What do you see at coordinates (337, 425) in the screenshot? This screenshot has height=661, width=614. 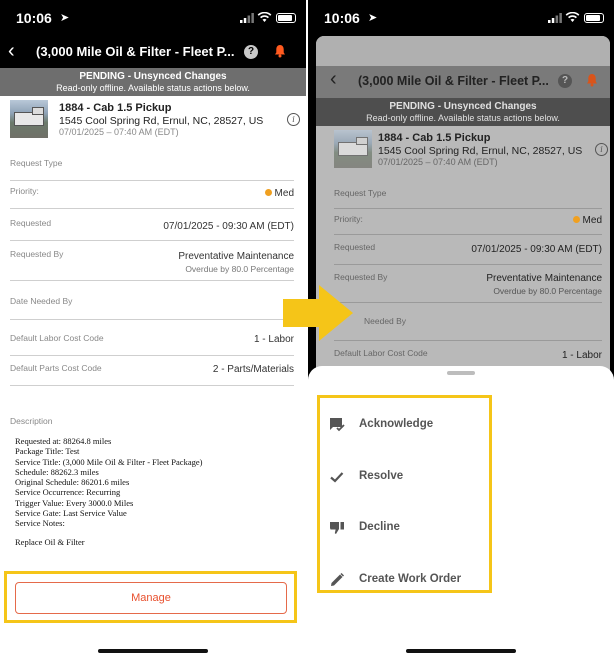 I see `acknowledge-icon` at bounding box center [337, 425].